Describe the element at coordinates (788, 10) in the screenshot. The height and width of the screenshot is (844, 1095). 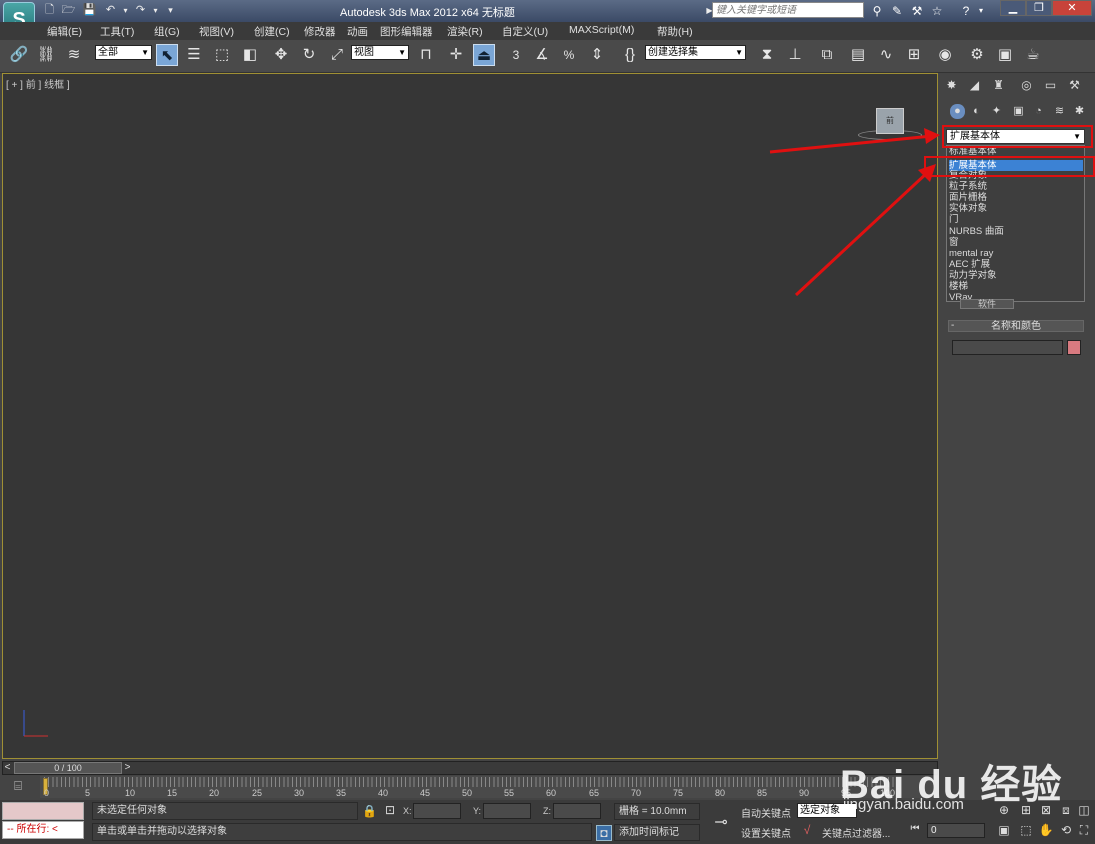
I see `help-search-input: 键入关键字或短语` at that location.